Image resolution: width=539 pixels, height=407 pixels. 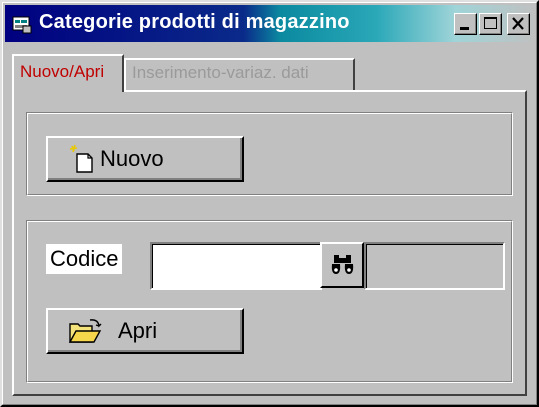 I want to click on new-button: Nuovo, so click(x=145, y=159).